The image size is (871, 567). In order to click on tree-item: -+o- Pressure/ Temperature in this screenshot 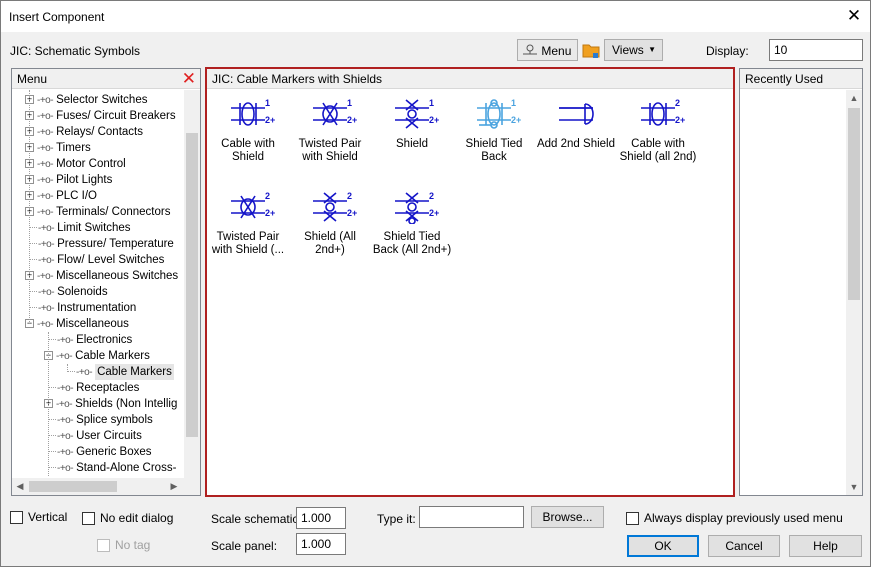, I will do `click(101, 244)`.